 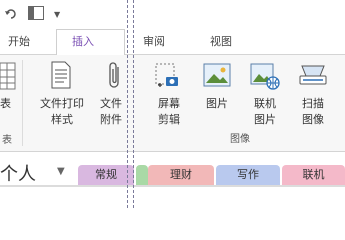 I want to click on section-tab-finance: 理财, so click(x=181, y=175).